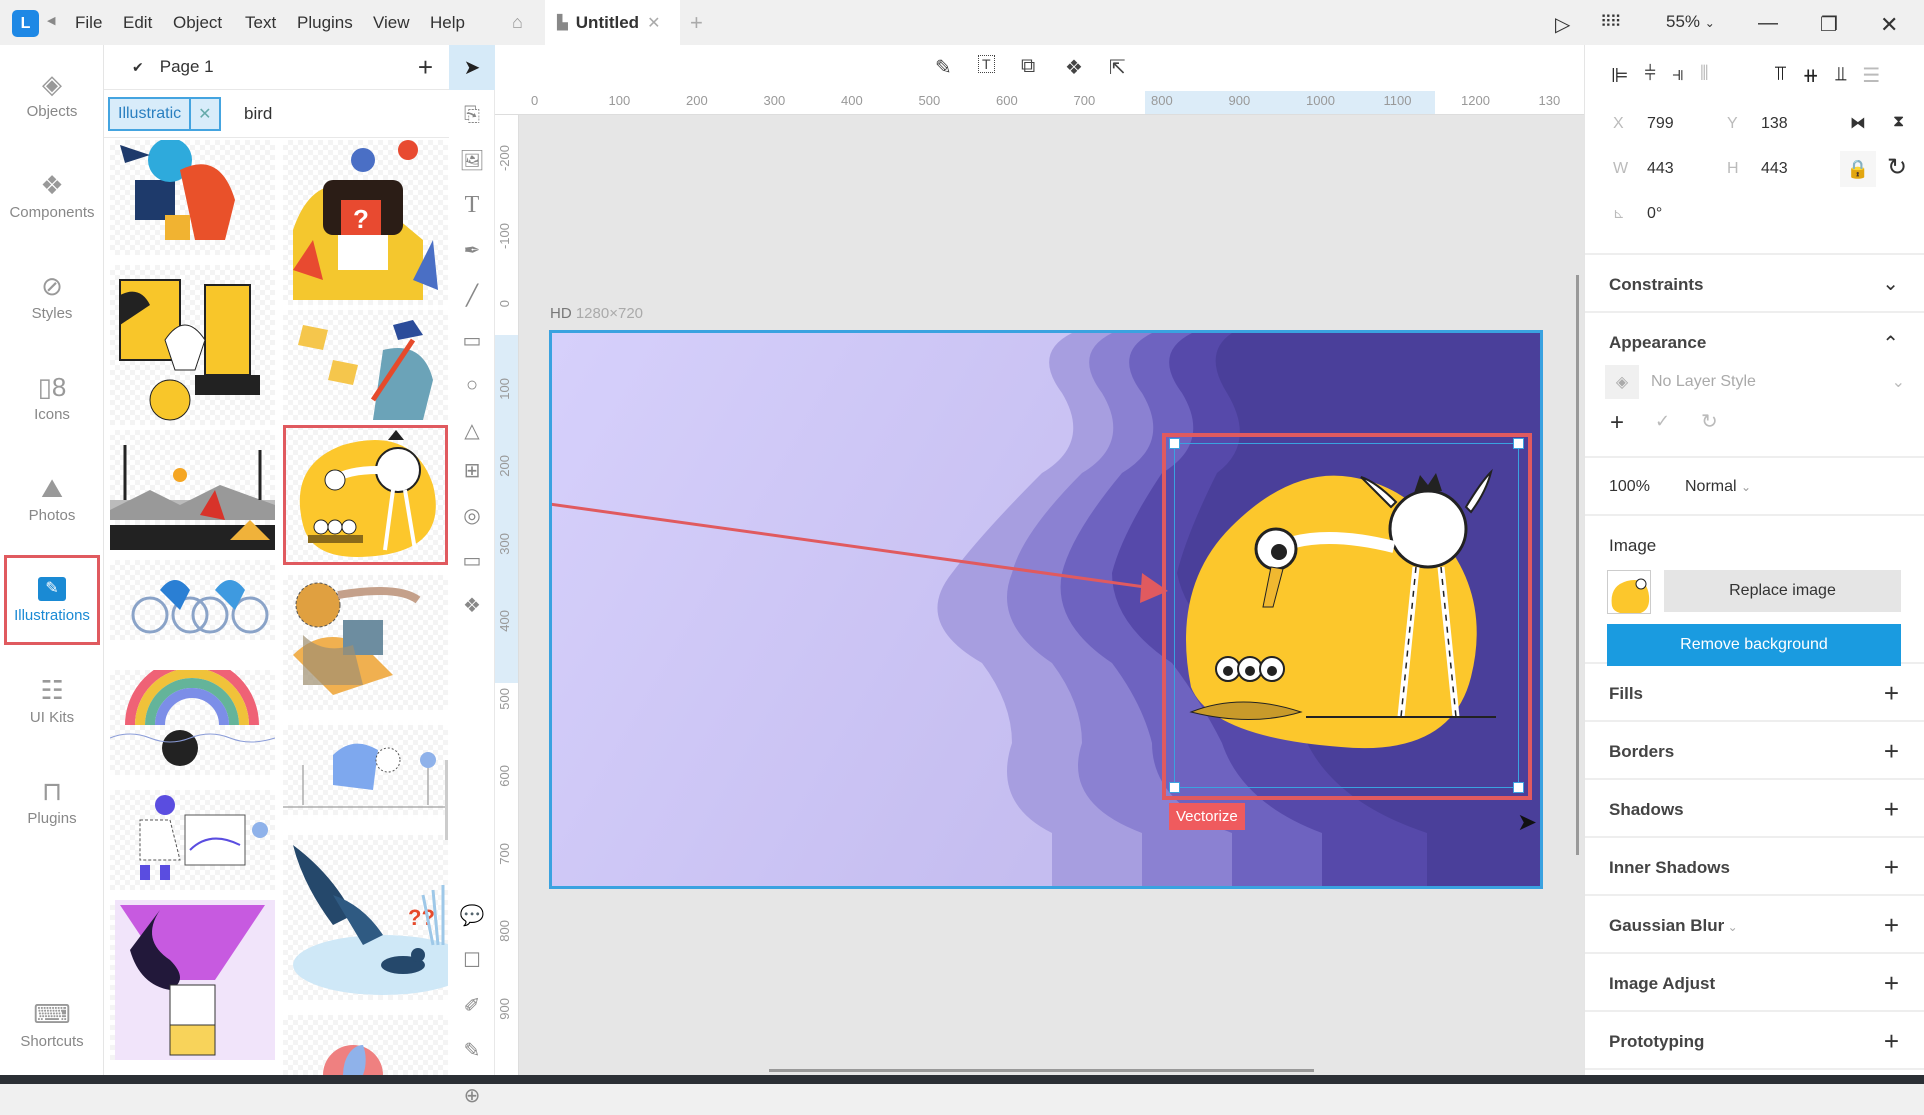 The height and width of the screenshot is (1115, 1924). What do you see at coordinates (425, 67) in the screenshot?
I see `add-page-icon: +` at bounding box center [425, 67].